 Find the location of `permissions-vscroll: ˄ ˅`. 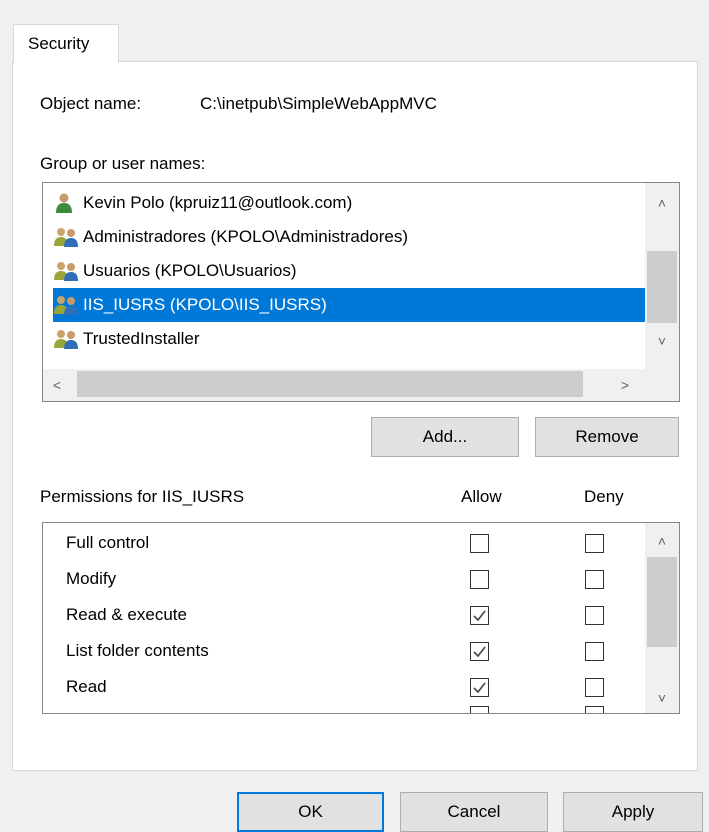

permissions-vscroll: ˄ ˅ is located at coordinates (662, 618).